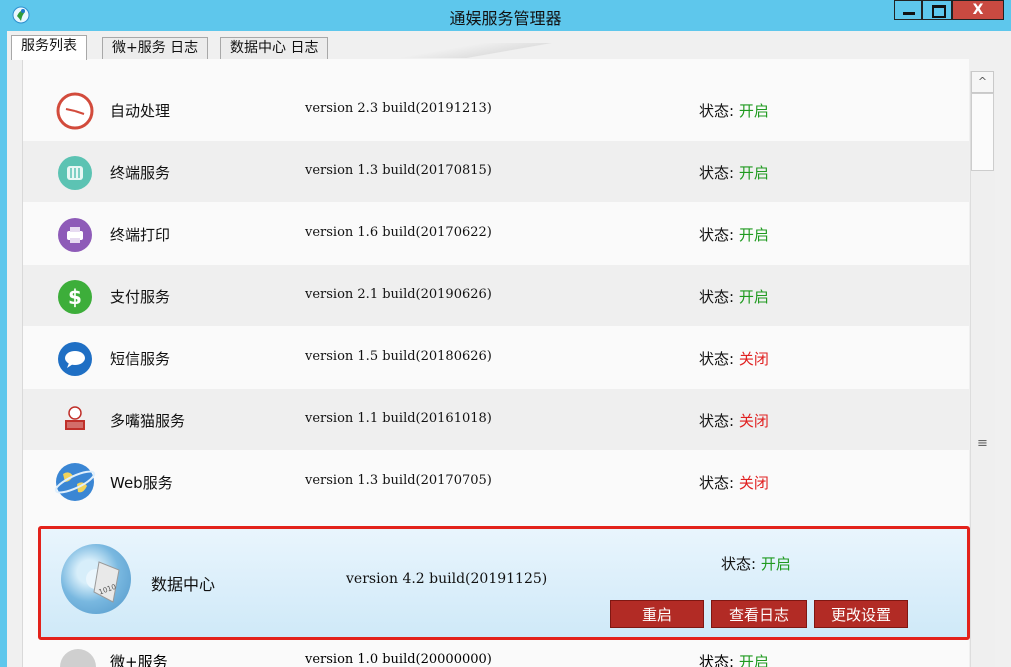  What do you see at coordinates (473, 50) in the screenshot?
I see `tab-strip-decoration` at bounding box center [473, 50].